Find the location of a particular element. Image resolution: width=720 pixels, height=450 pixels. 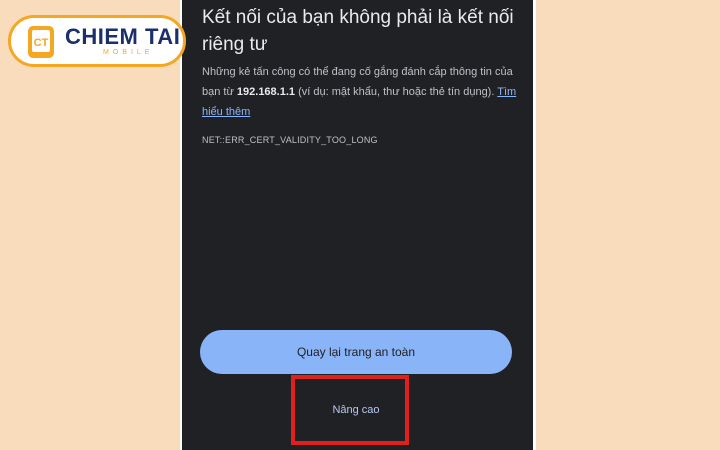

brand-logo: CT CHIEM TAI MOBILE is located at coordinates (97, 41).